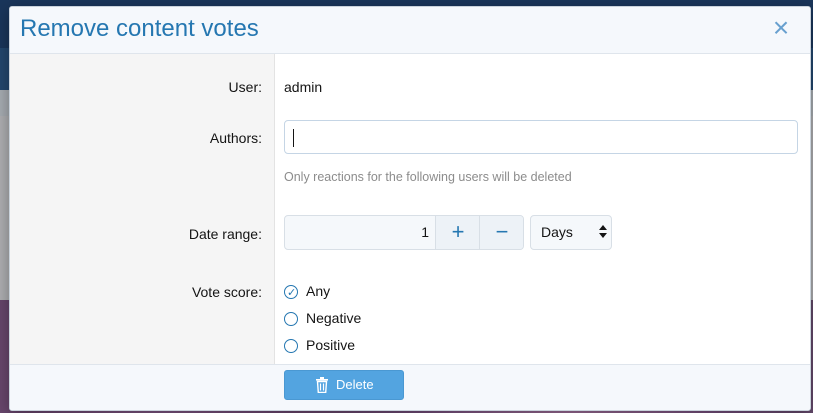  What do you see at coordinates (225, 234) in the screenshot?
I see `date-range-label: Date range:` at bounding box center [225, 234].